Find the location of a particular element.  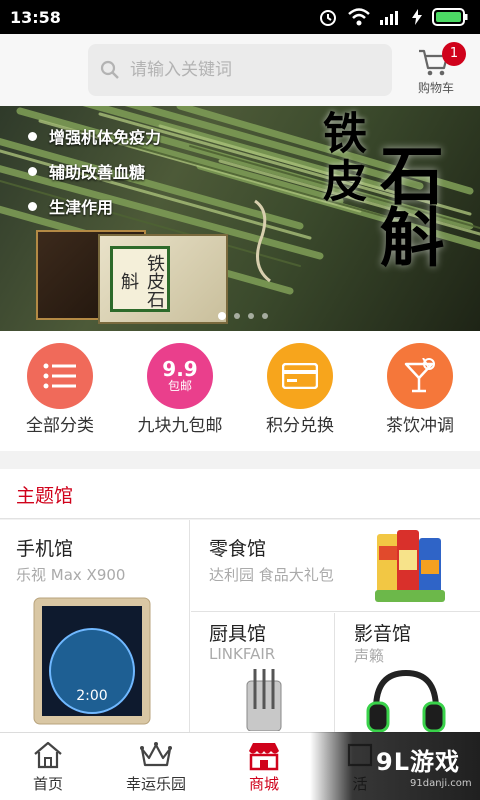

tile-subtitle: 达利园 食品大礼包 is located at coordinates (271, 575).